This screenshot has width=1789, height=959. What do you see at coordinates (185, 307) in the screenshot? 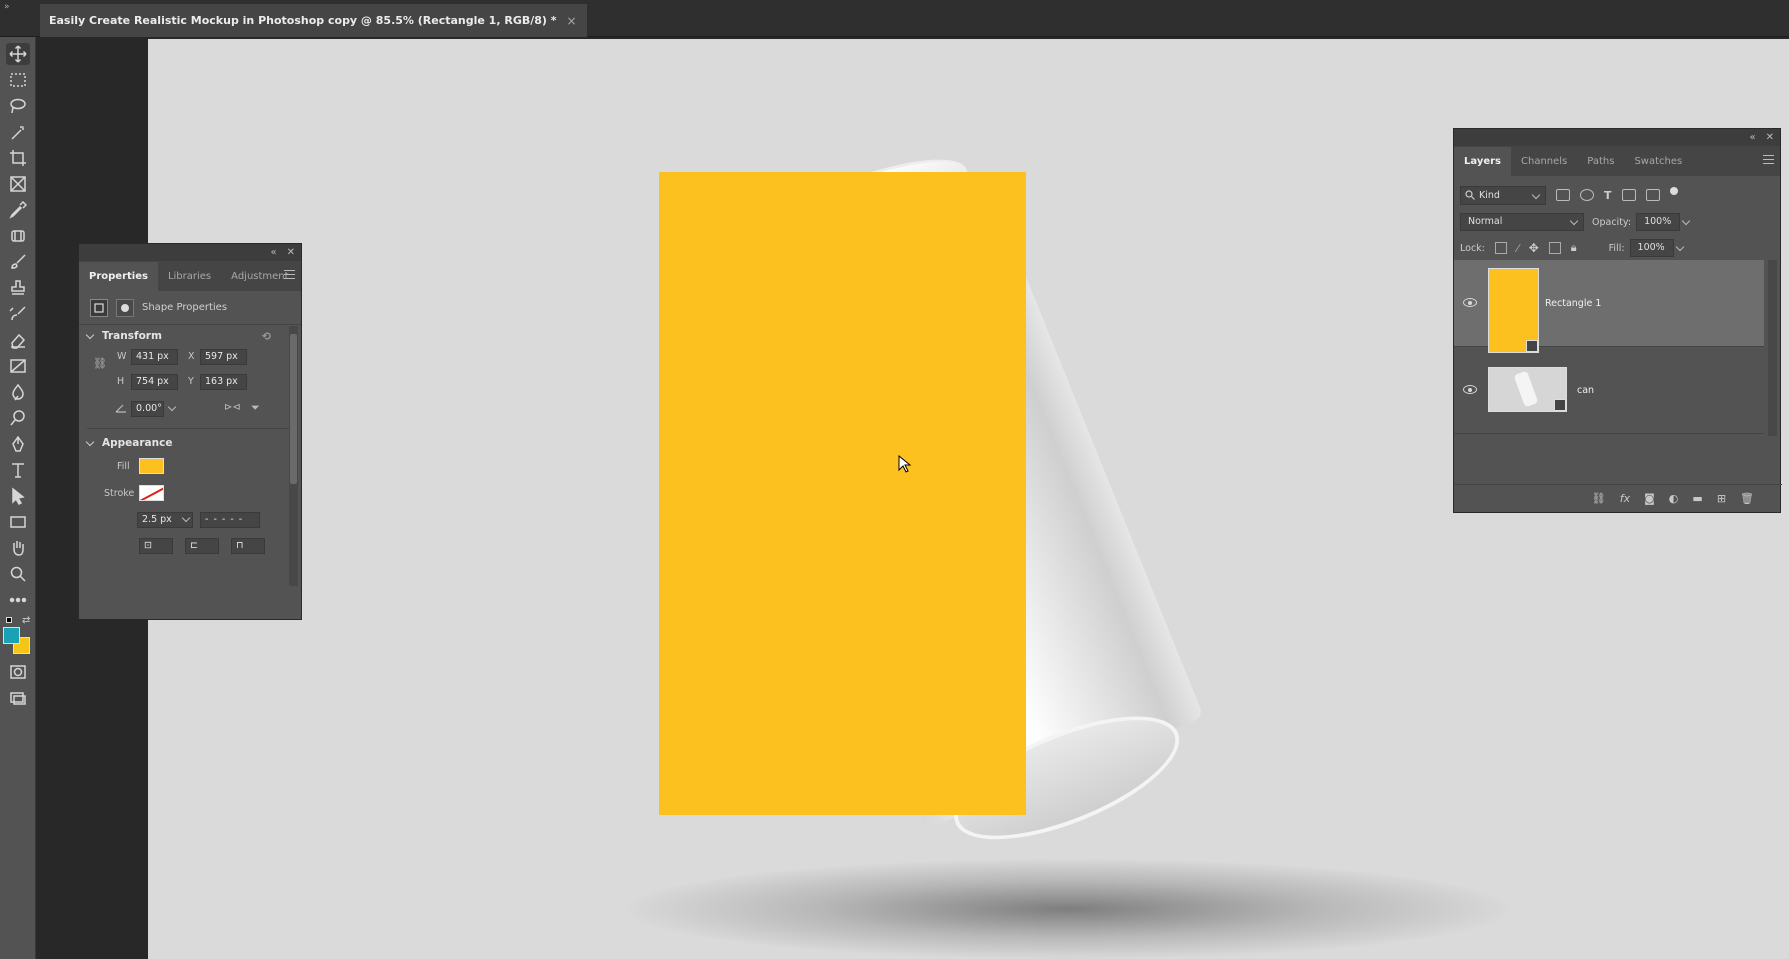
I see `shape-properties-label: Shape Properties` at bounding box center [185, 307].